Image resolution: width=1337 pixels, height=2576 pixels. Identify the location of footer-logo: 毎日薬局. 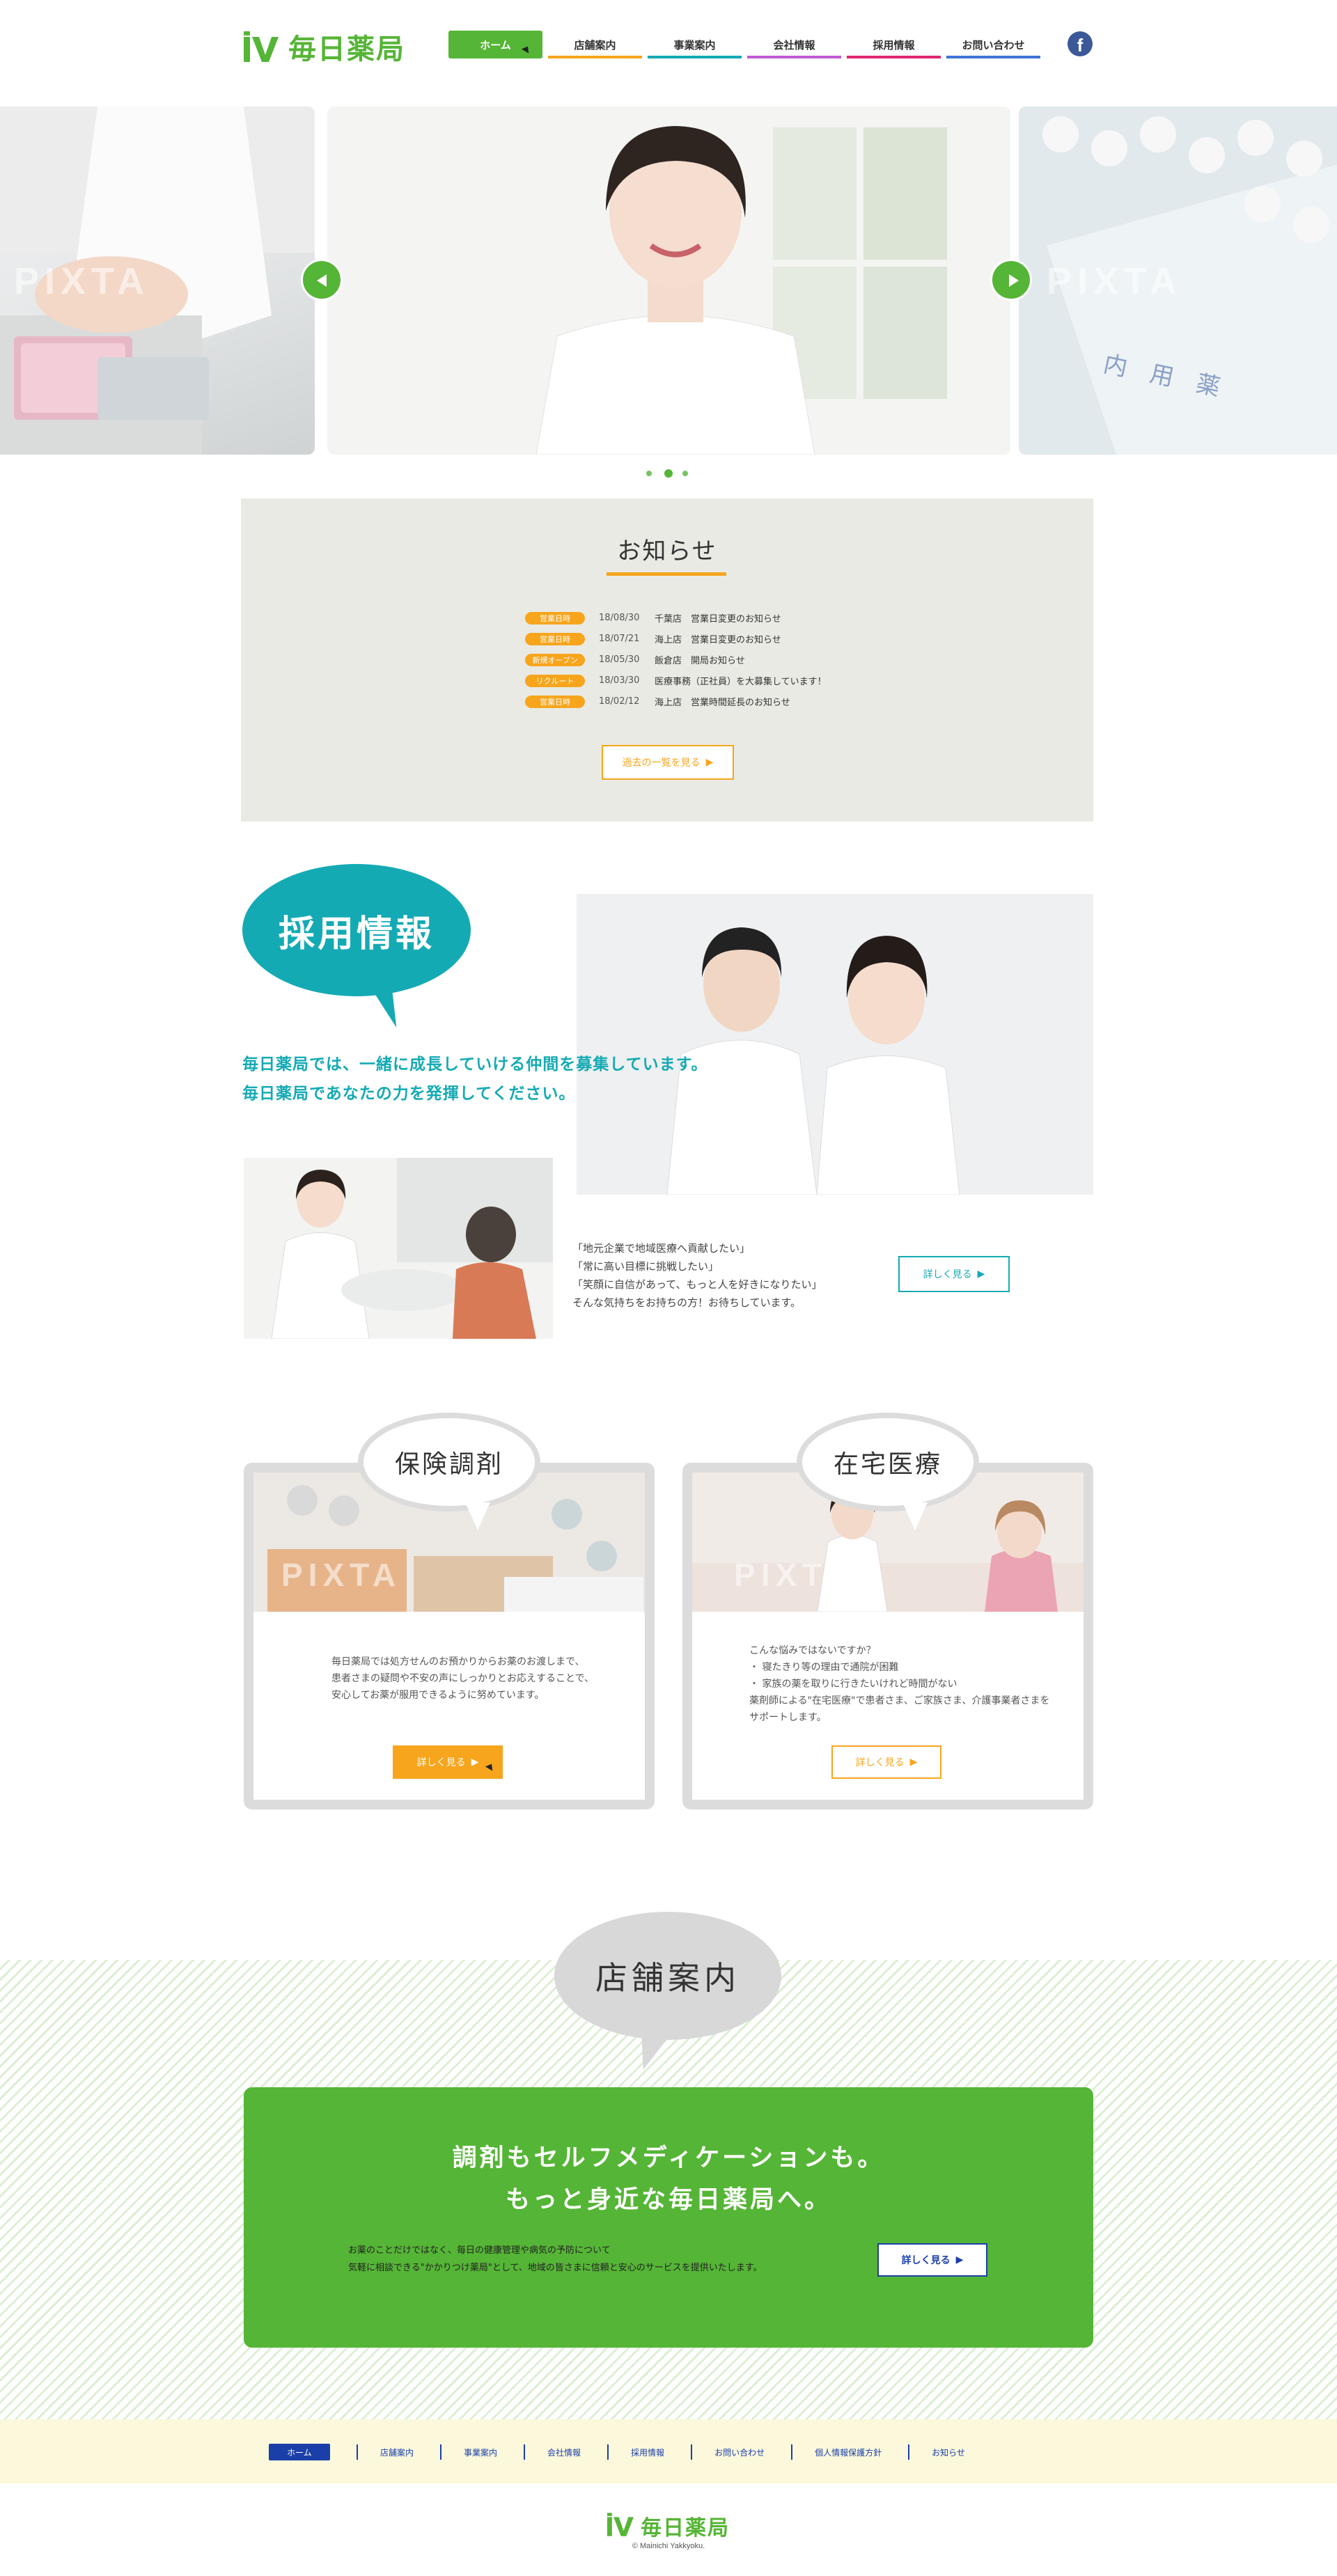
(668, 2526).